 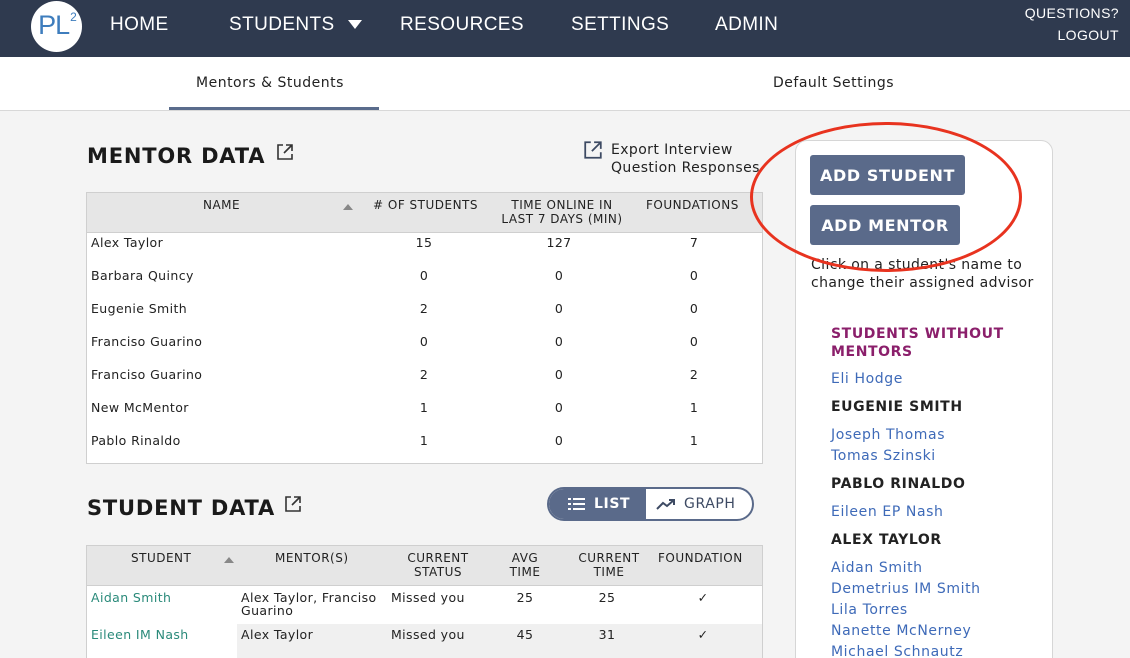 I want to click on add-mentor-button: ADD MENTOR, so click(x=885, y=225).